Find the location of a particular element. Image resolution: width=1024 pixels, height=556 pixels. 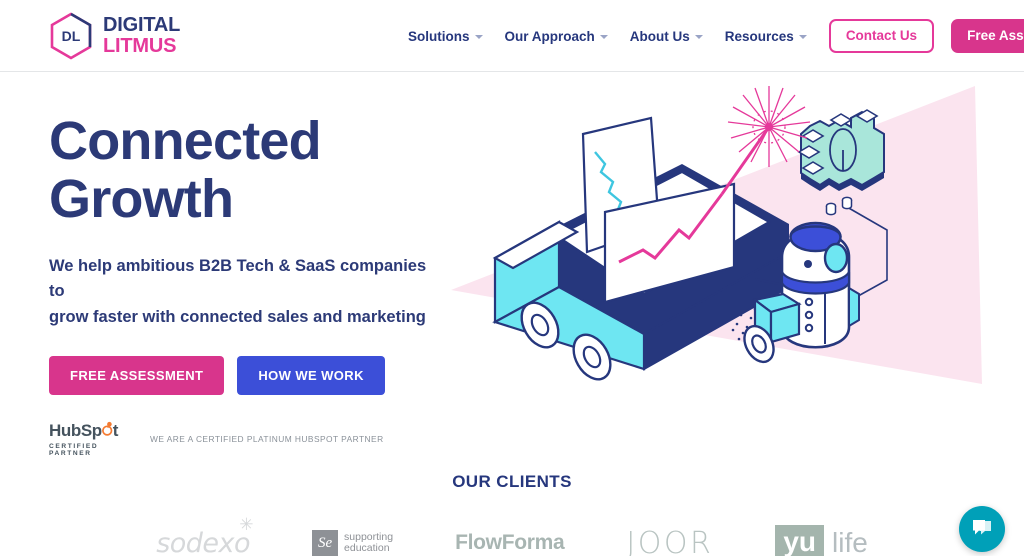

supporting-education-wordmark: supporting education is located at coordinates (368, 542).